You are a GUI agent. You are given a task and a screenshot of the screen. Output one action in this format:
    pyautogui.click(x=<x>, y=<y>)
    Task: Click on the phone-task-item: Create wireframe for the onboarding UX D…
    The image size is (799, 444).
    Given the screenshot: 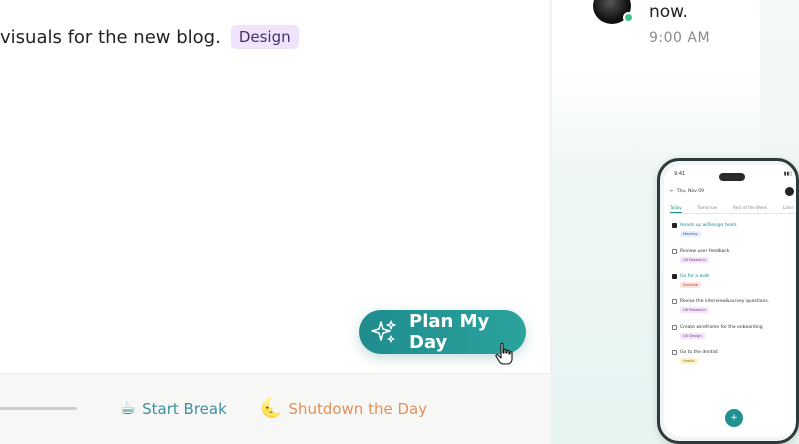 What is the action you would take?
    pyautogui.click(x=717, y=332)
    